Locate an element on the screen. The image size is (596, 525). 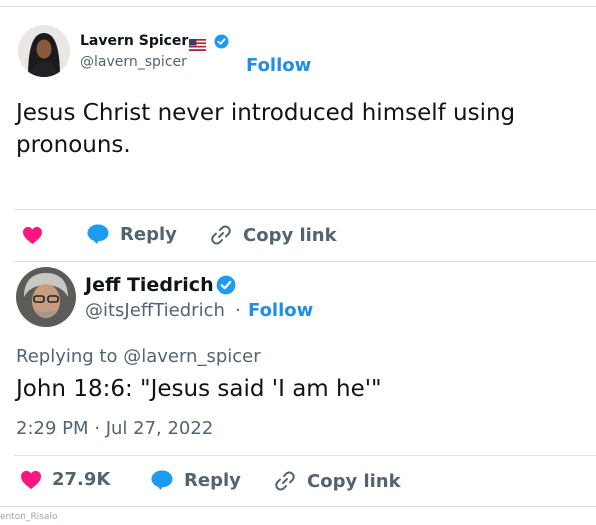
lavern-follow-button: Follow is located at coordinates (278, 65).